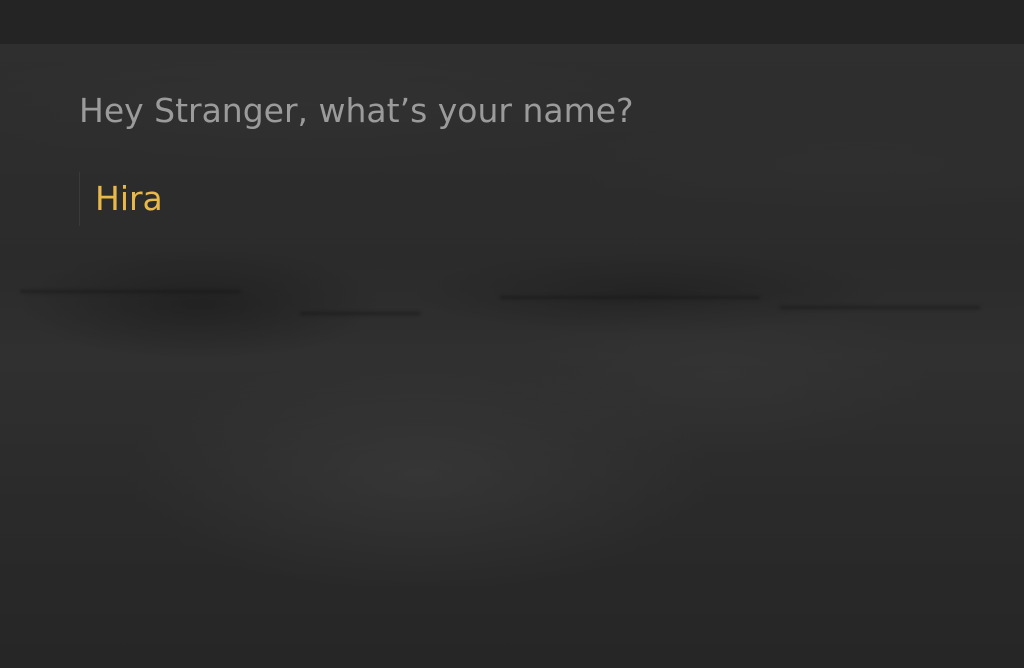 This screenshot has height=668, width=1024. What do you see at coordinates (356, 110) in the screenshot?
I see `name-prompt-heading: Hey Stranger, what’s your name?` at bounding box center [356, 110].